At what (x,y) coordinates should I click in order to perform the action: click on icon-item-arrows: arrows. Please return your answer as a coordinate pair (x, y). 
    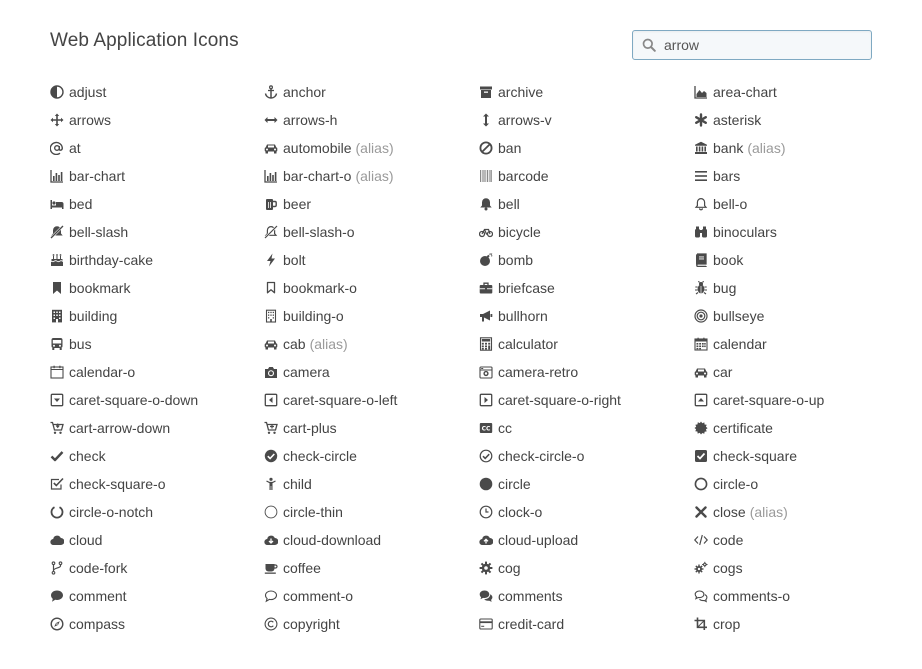
    Looking at the image, I should click on (157, 120).